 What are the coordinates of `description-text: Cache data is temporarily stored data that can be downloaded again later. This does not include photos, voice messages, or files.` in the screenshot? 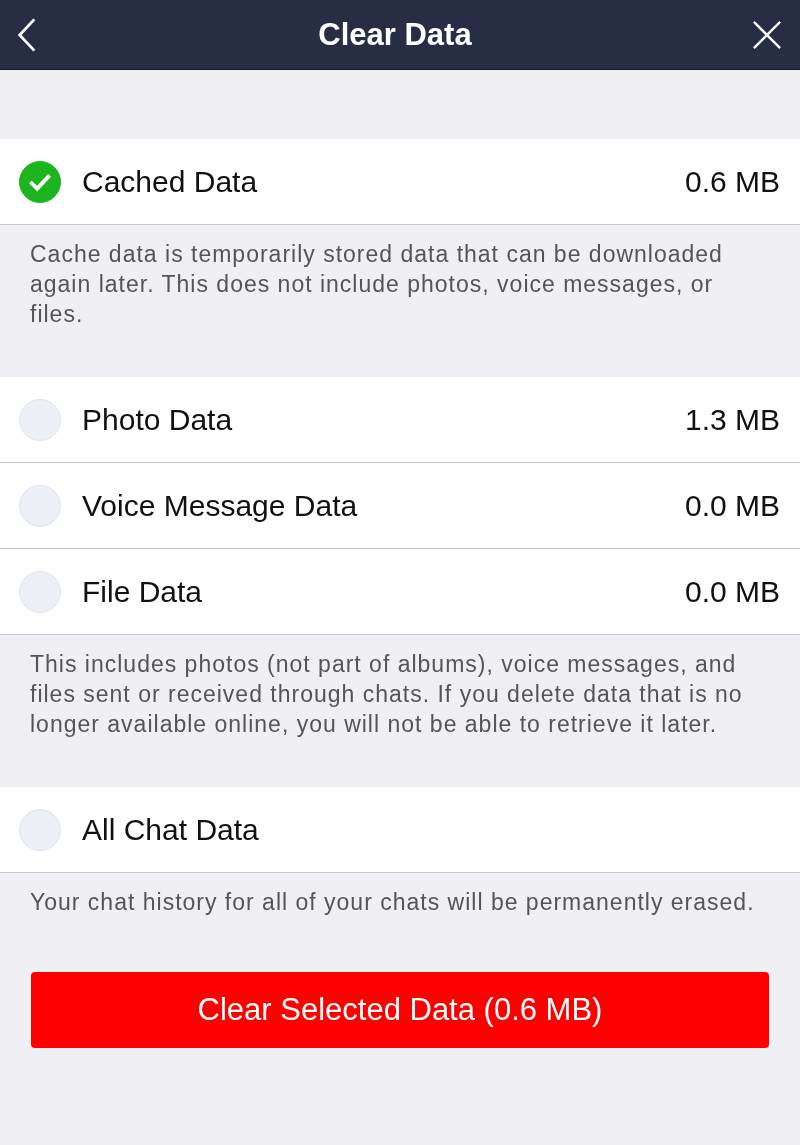 It's located at (377, 284).